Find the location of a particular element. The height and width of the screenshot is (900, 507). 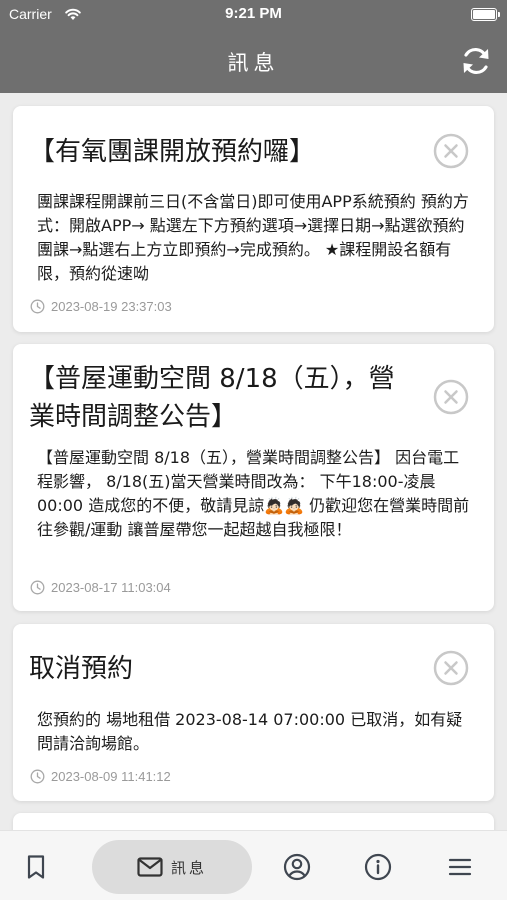

page-title: 訊息 is located at coordinates (253, 63).